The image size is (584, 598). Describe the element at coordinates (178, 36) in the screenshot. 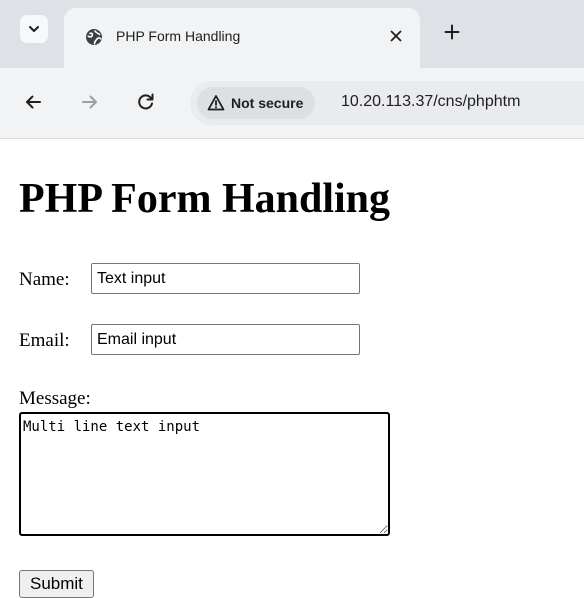

I see `tab-title: PHP Form Handling` at that location.